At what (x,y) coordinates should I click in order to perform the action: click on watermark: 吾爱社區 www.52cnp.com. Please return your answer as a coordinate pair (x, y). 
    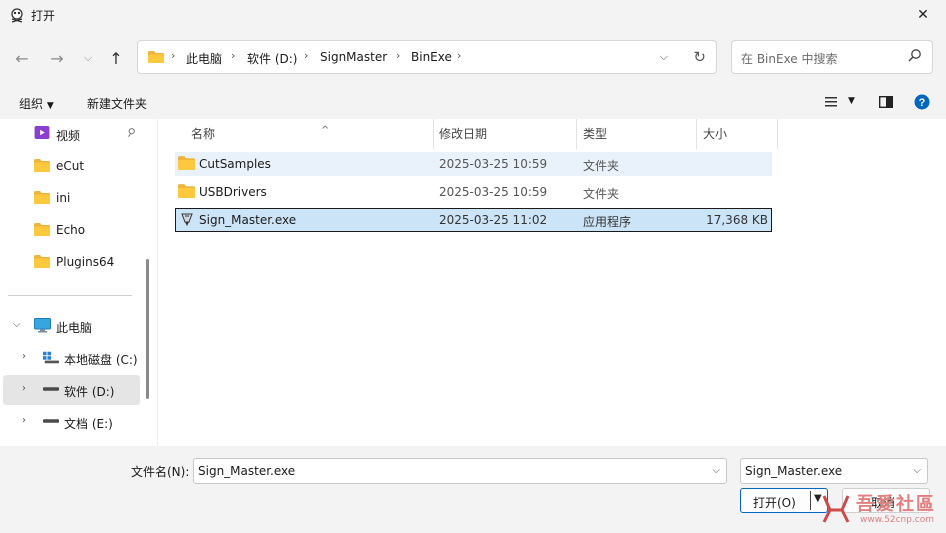
    Looking at the image, I should click on (881, 509).